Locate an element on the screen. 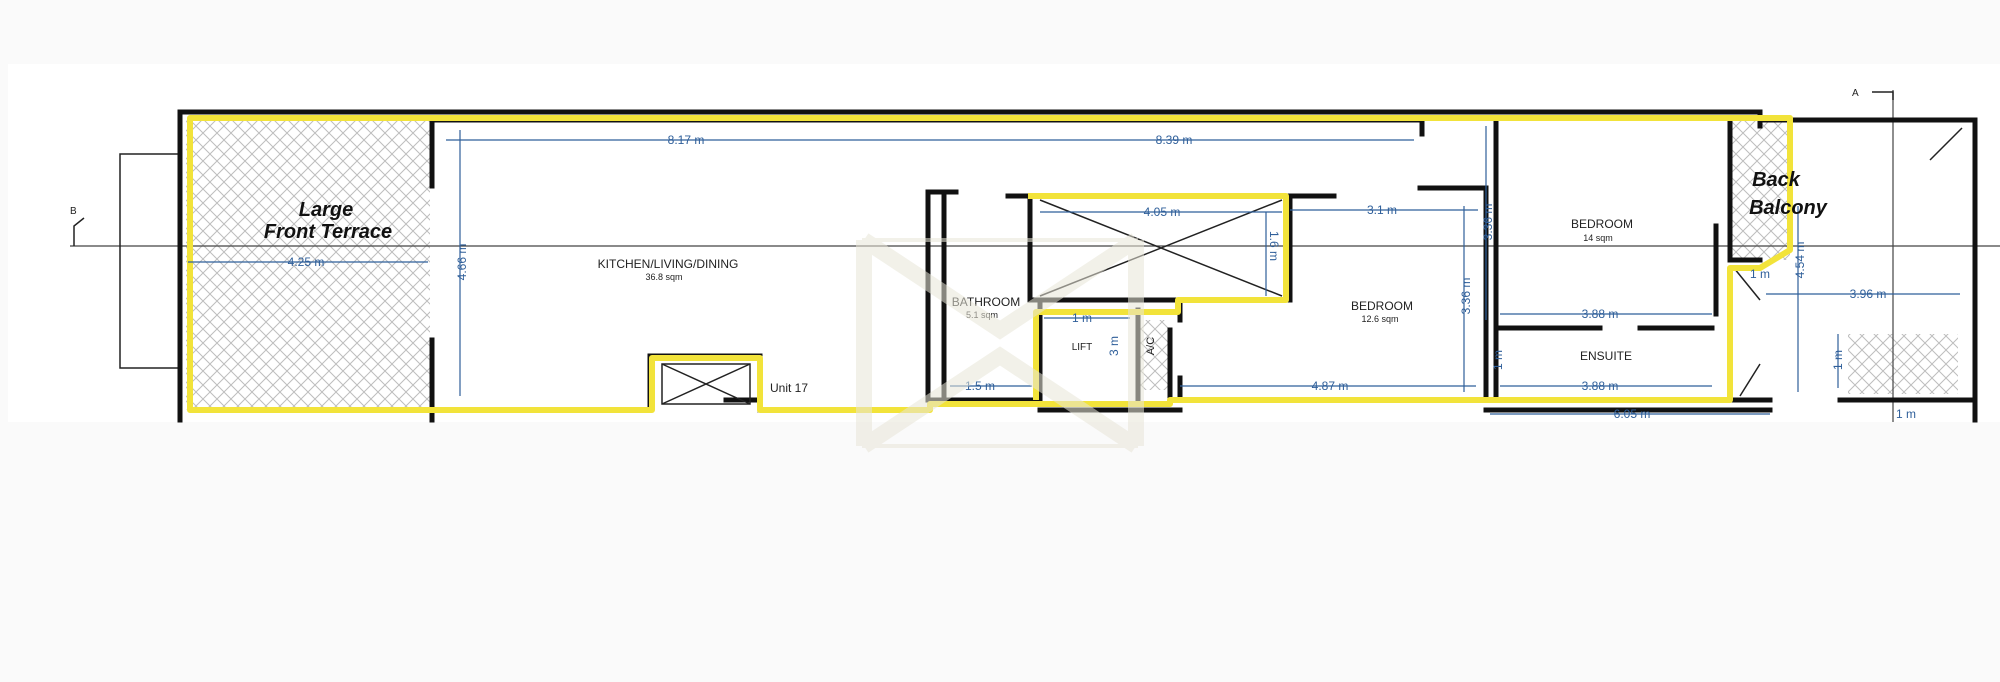  svg-text: 4.25 m is located at coordinates (306, 262).